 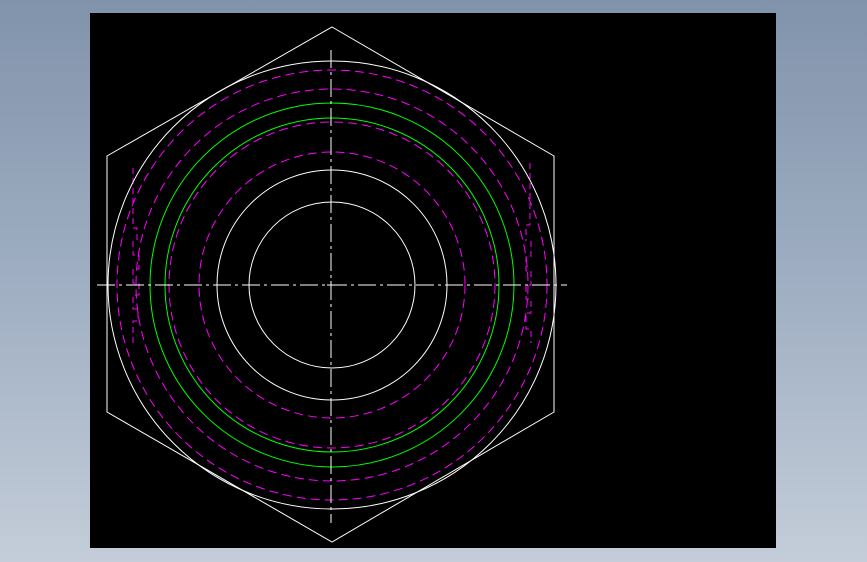 I want to click on center-mark, so click(x=331, y=285).